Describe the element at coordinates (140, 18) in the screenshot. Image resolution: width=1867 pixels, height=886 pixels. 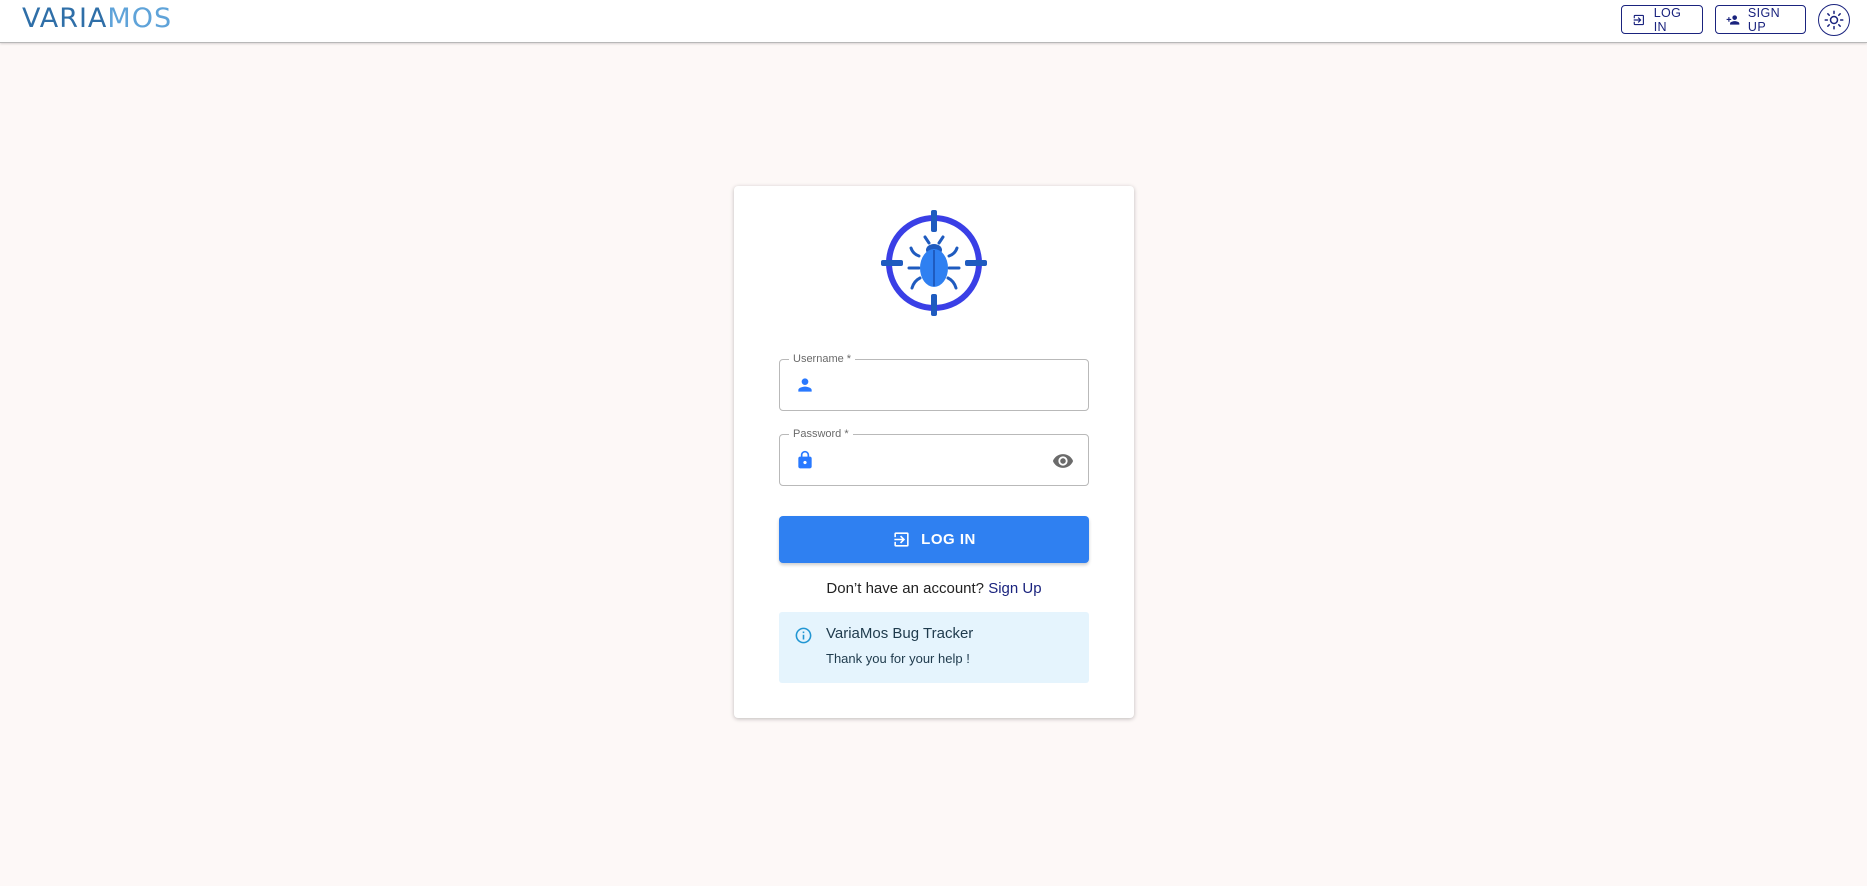
I see `logo-text-part-2: MOS` at that location.